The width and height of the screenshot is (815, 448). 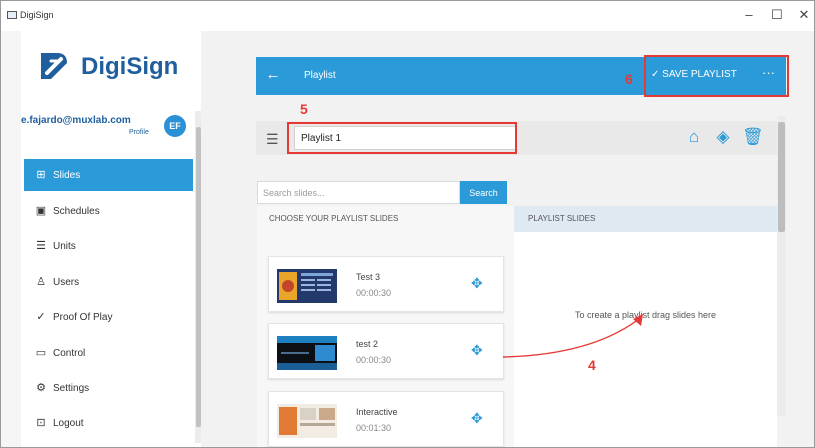 I want to click on sidebar-item-label: Settings, so click(x=71, y=388).